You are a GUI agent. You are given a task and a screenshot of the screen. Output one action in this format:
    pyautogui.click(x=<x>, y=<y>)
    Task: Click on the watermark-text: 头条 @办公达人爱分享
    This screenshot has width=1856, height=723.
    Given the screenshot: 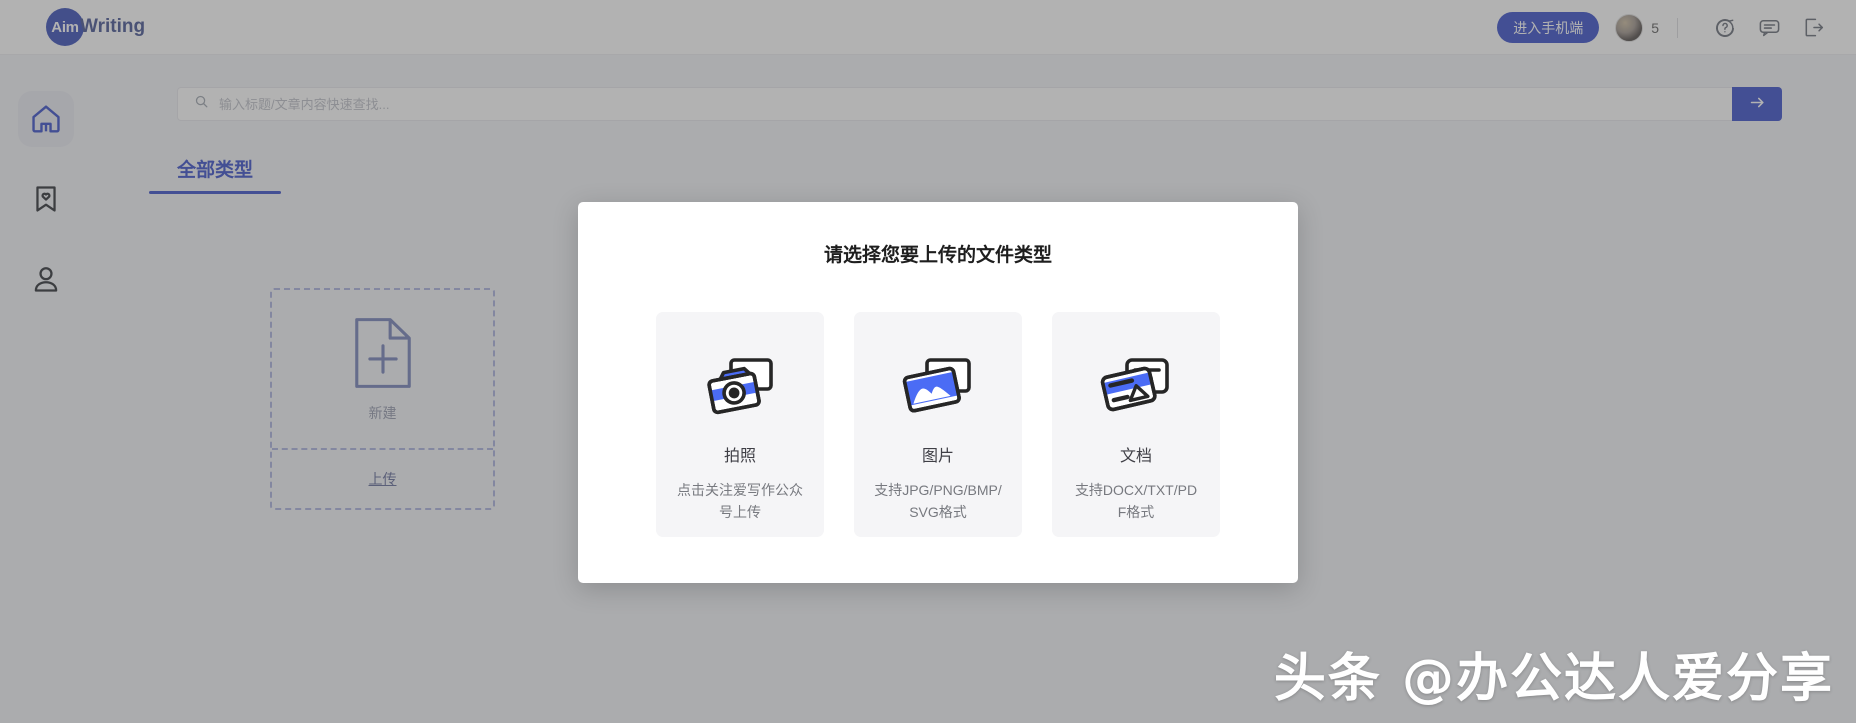 What is the action you would take?
    pyautogui.click(x=1553, y=679)
    